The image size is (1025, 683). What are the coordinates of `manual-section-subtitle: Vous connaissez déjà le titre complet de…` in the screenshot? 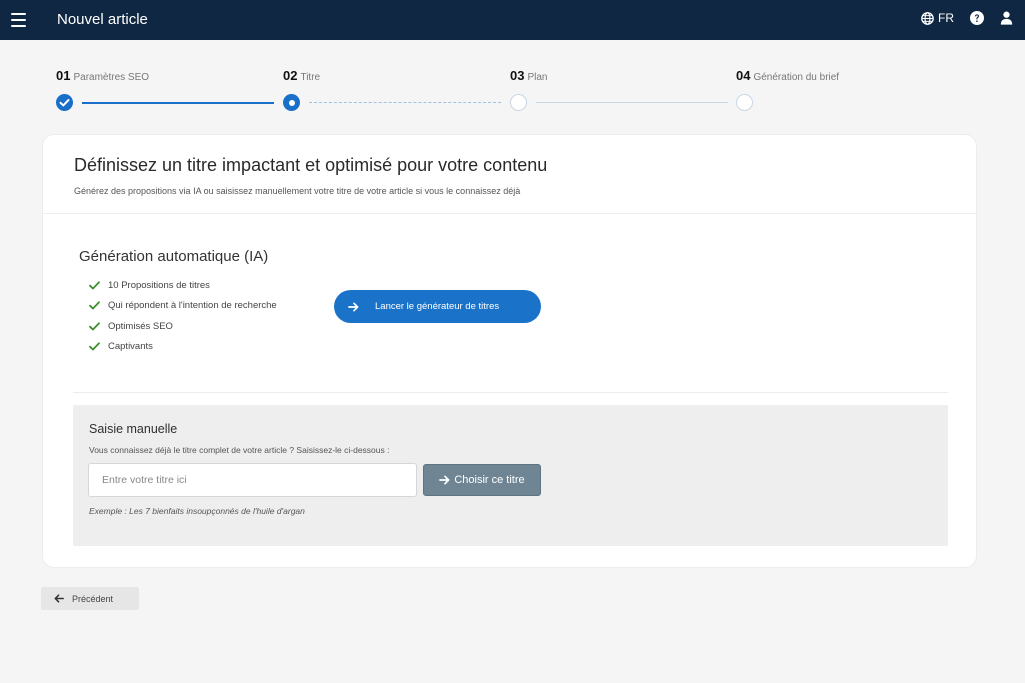 It's located at (239, 450).